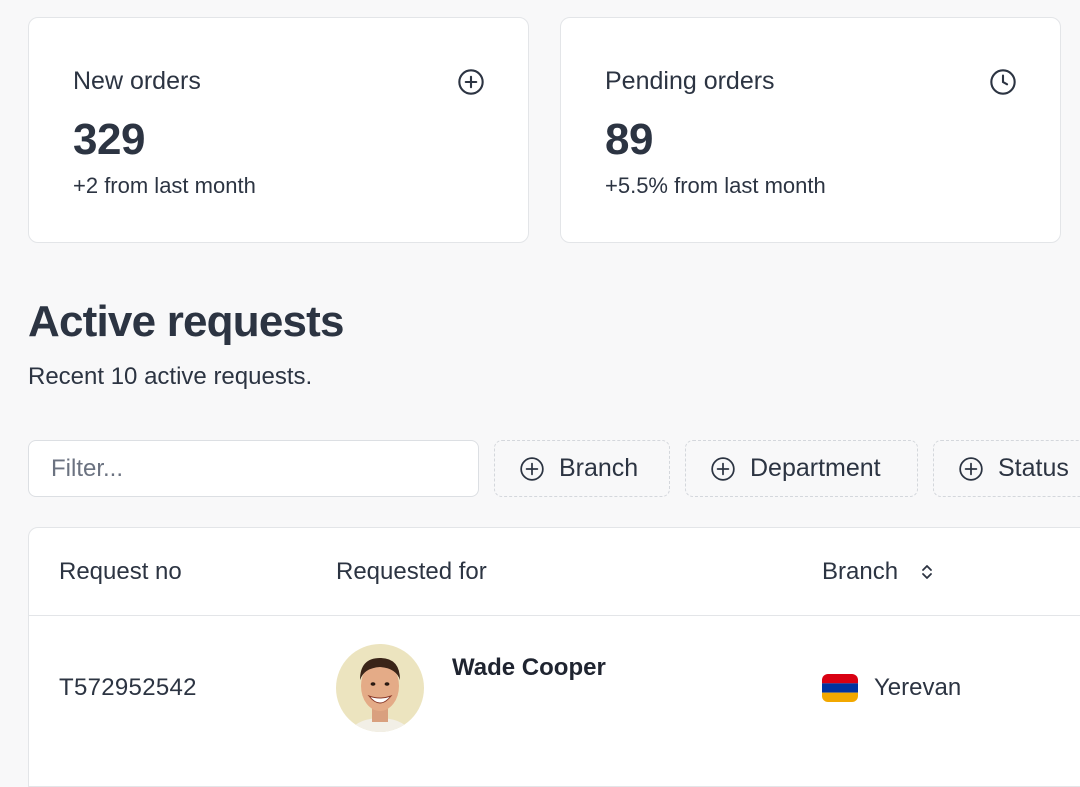 The height and width of the screenshot is (787, 1080). Describe the element at coordinates (815, 468) in the screenshot. I see `chip-label: Department` at that location.